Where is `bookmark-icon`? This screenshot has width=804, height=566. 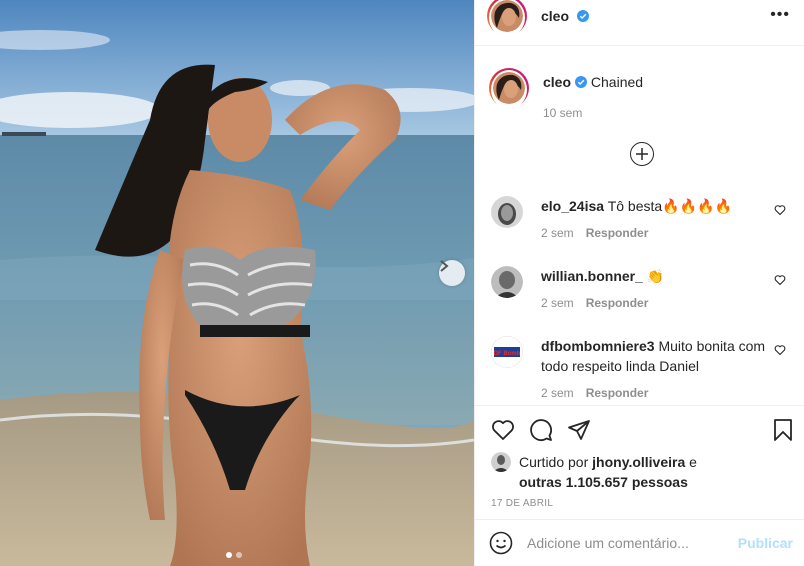
bookmark-icon is located at coordinates (783, 430).